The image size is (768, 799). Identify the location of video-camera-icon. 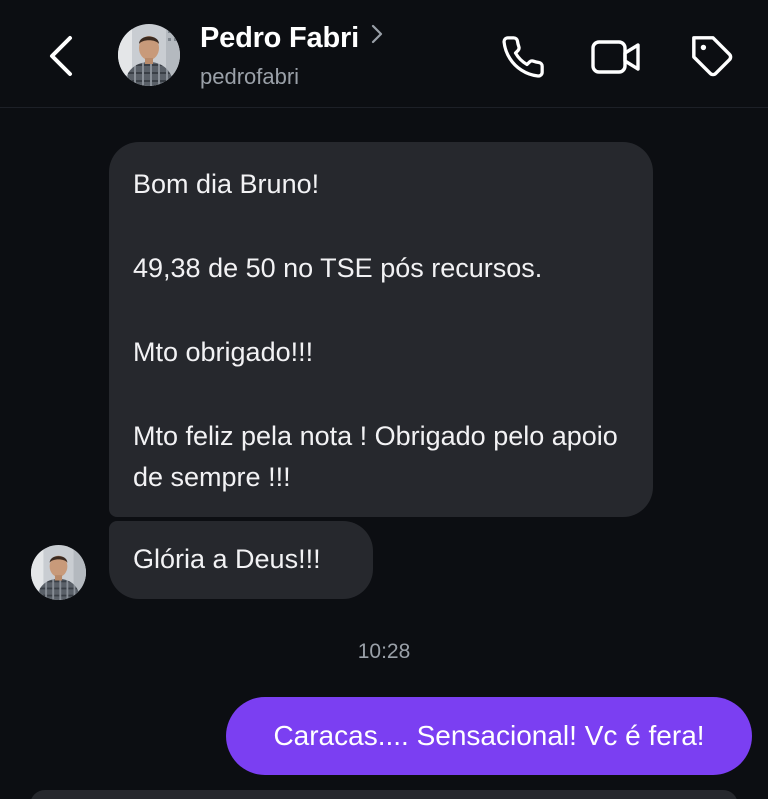
(615, 57).